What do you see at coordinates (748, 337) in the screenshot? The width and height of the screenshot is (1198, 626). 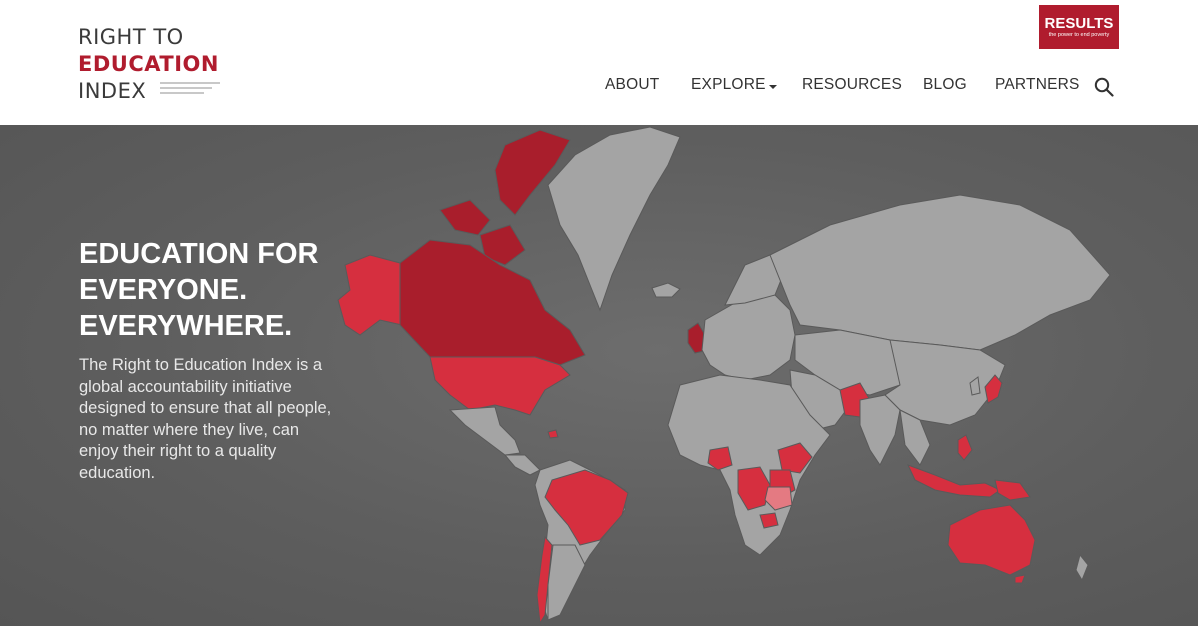 I see `map-europe` at bounding box center [748, 337].